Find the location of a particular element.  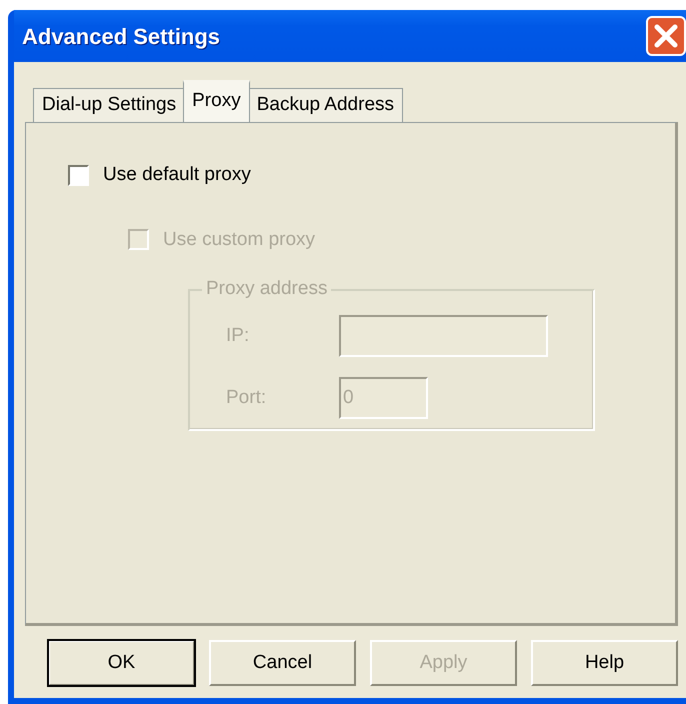

field-label: IP: is located at coordinates (238, 336).